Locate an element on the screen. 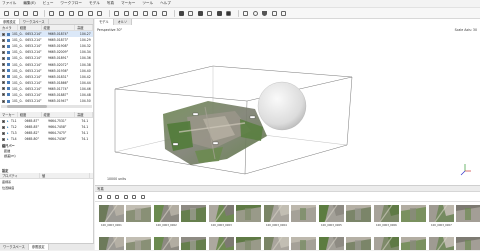  menu-item: 写真 is located at coordinates (110, 3).